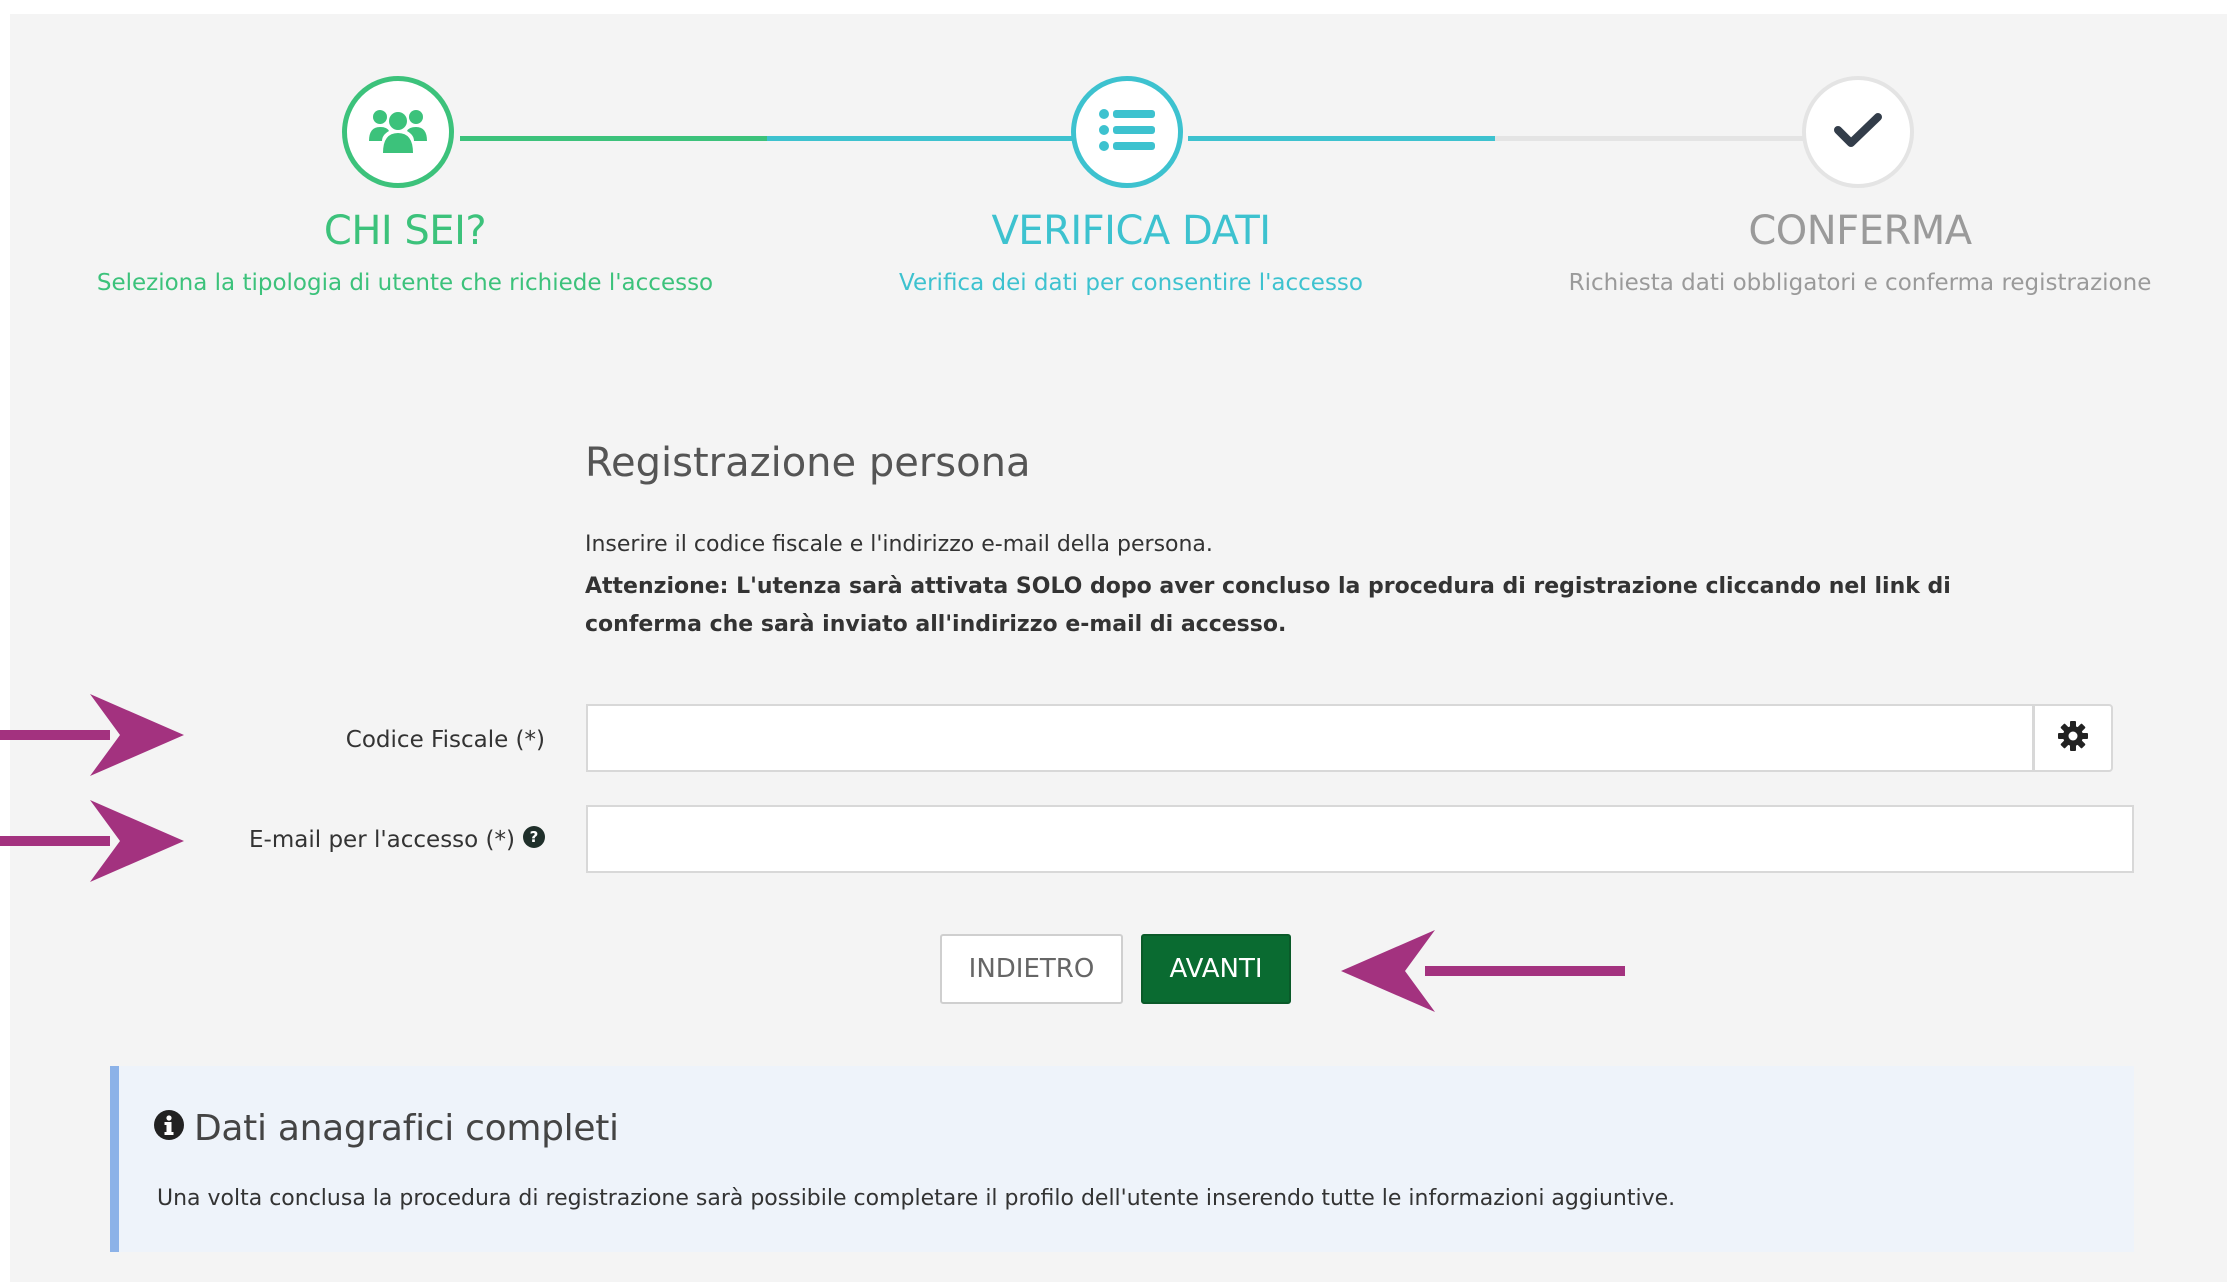 The height and width of the screenshot is (1282, 2227). Describe the element at coordinates (92, 841) in the screenshot. I see `annotation-arrow-email` at that location.